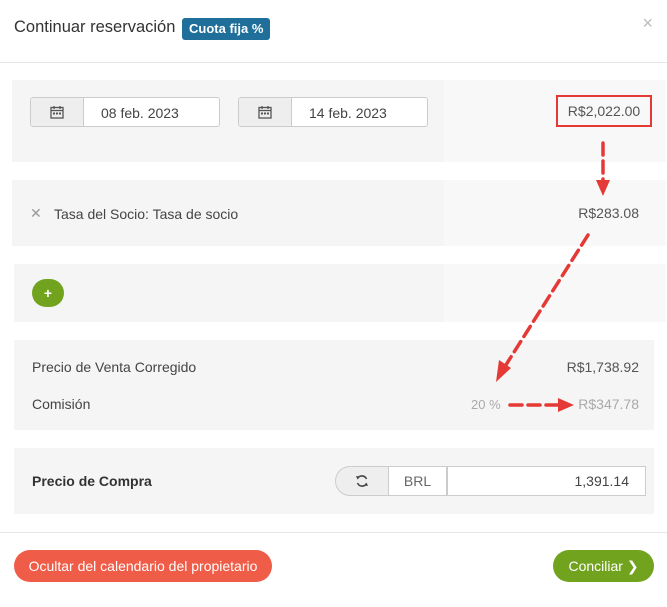 The width and height of the screenshot is (667, 607). I want to click on start-date-field: 08 feb. 2023, so click(125, 112).